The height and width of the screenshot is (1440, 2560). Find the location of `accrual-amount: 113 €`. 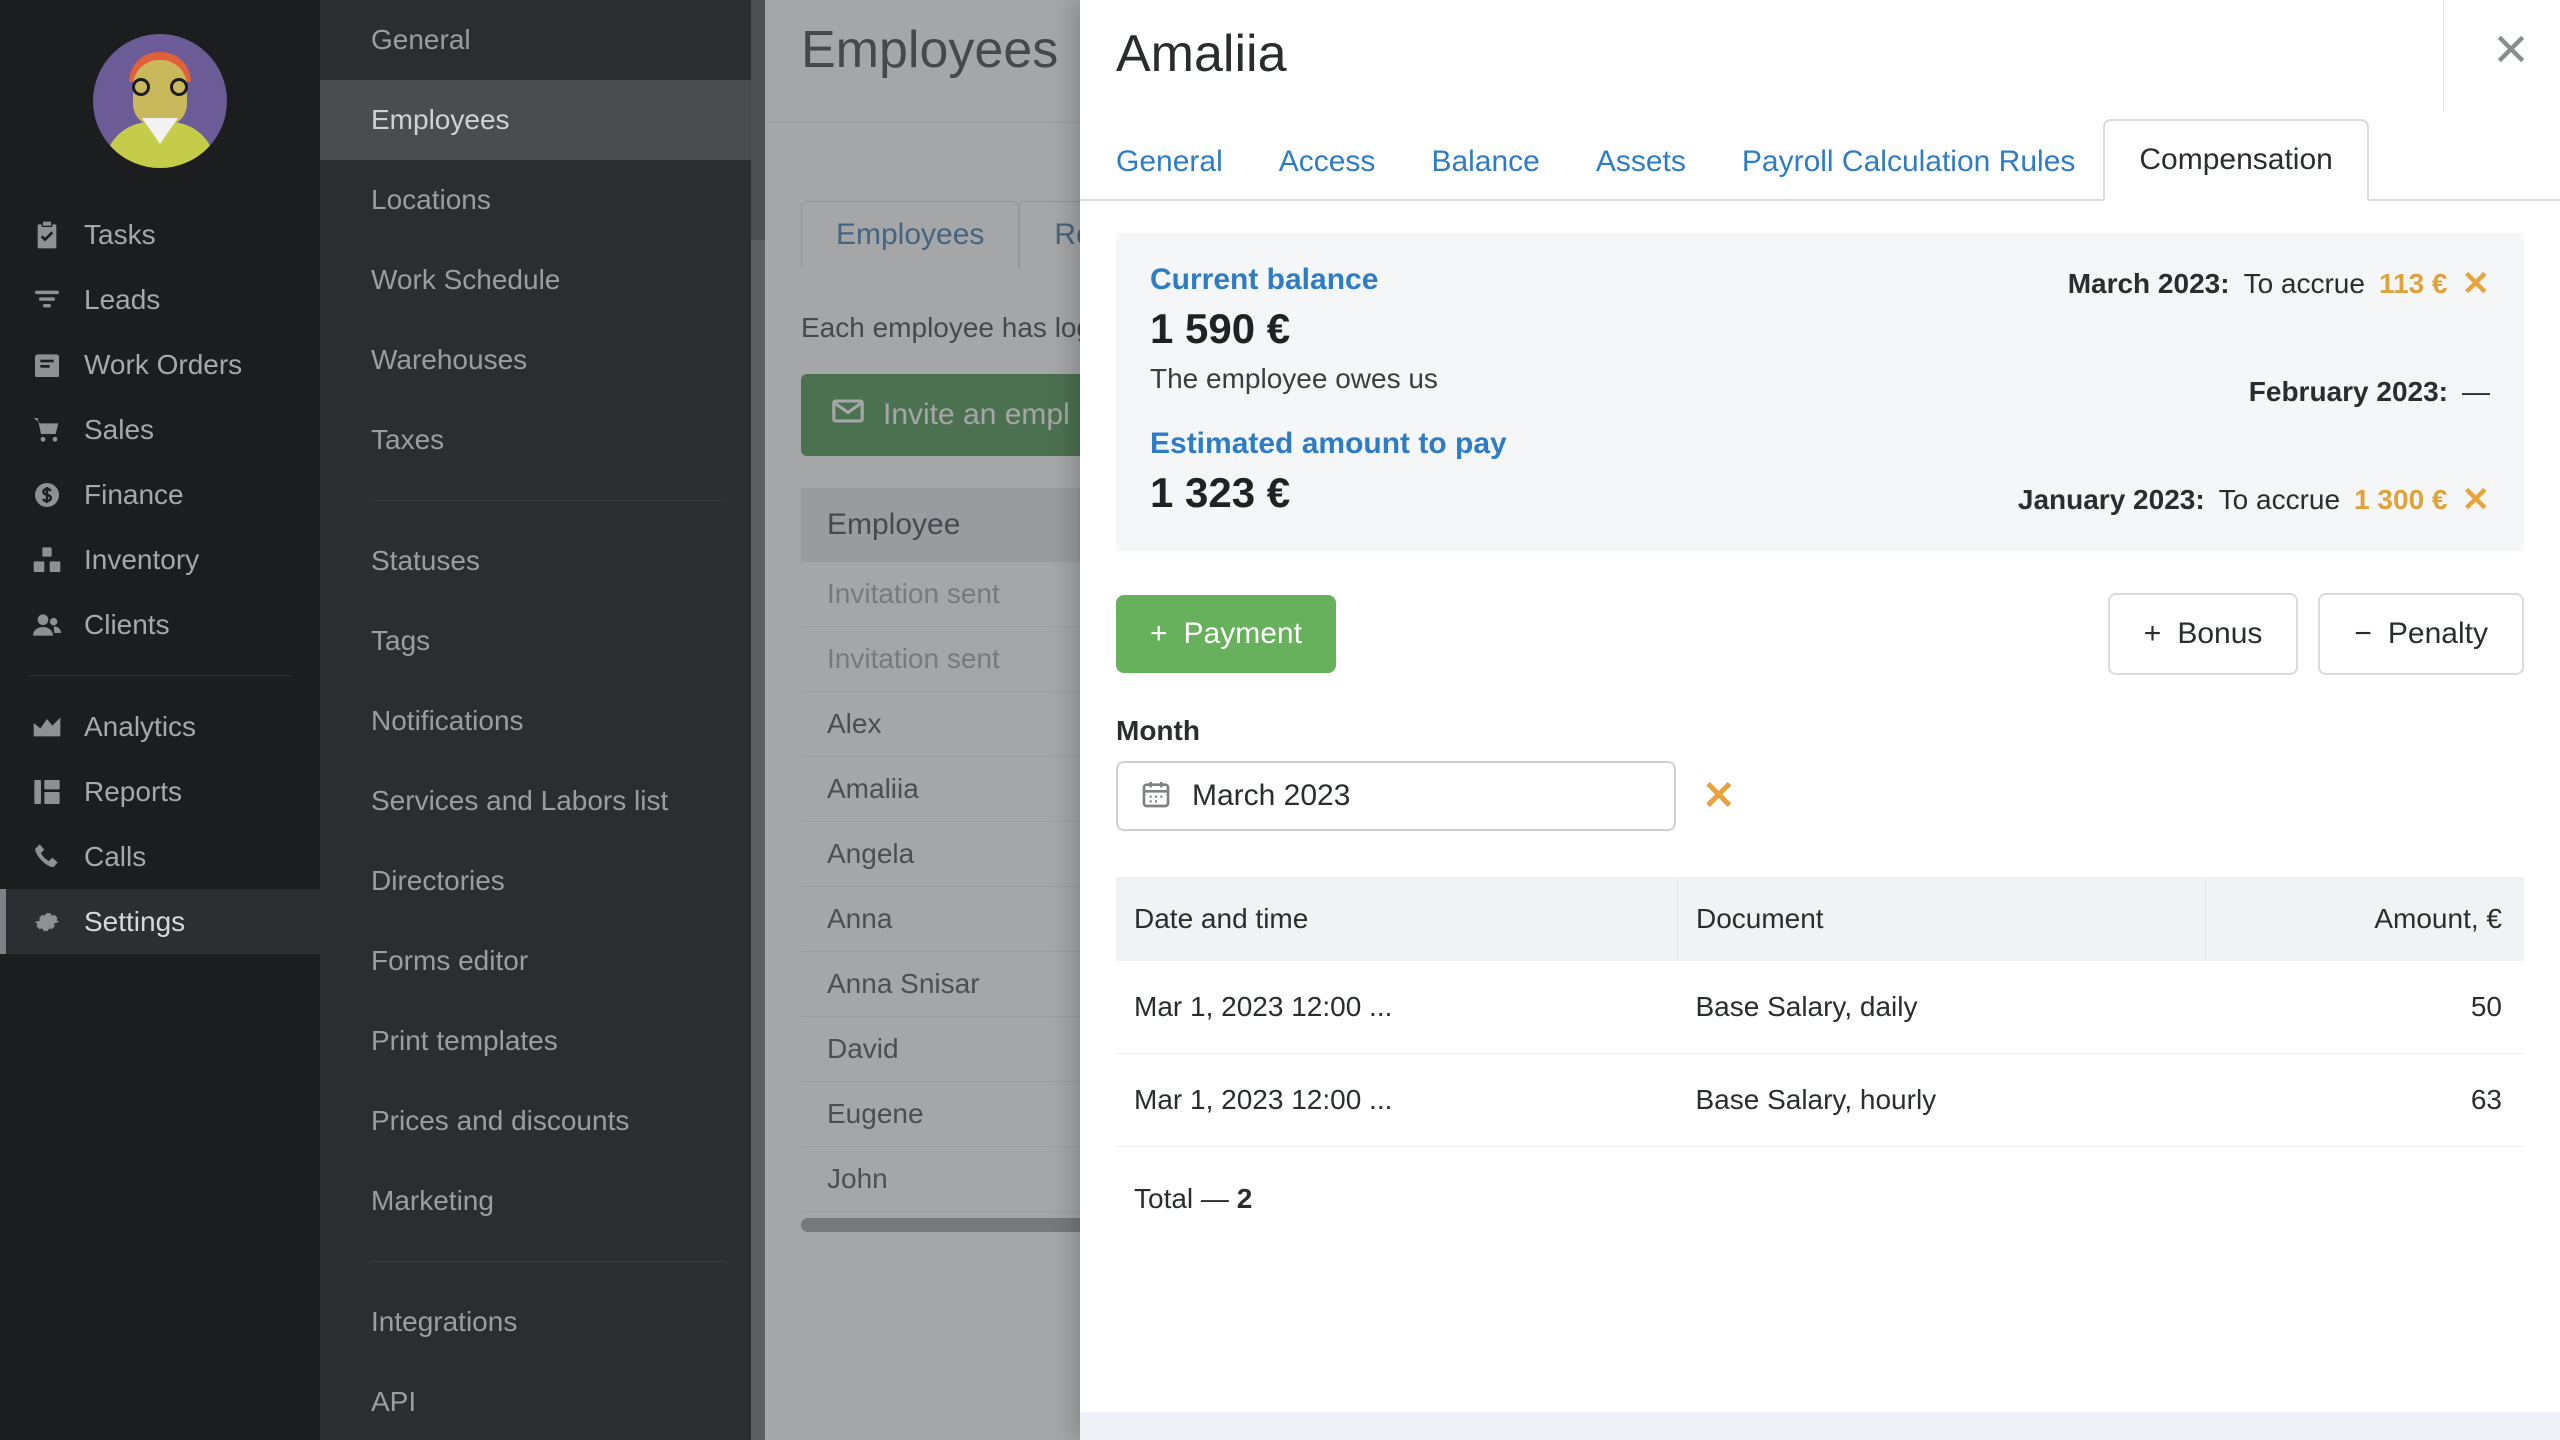

accrual-amount: 113 € is located at coordinates (2413, 283).